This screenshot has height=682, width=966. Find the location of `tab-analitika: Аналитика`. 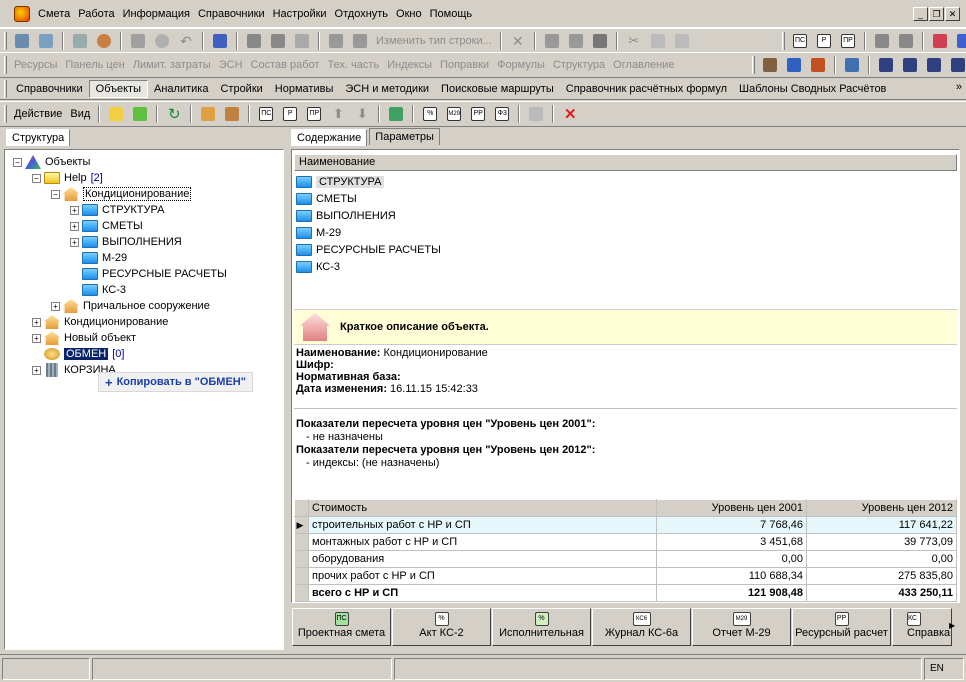

tab-analitika: Аналитика is located at coordinates (181, 89).